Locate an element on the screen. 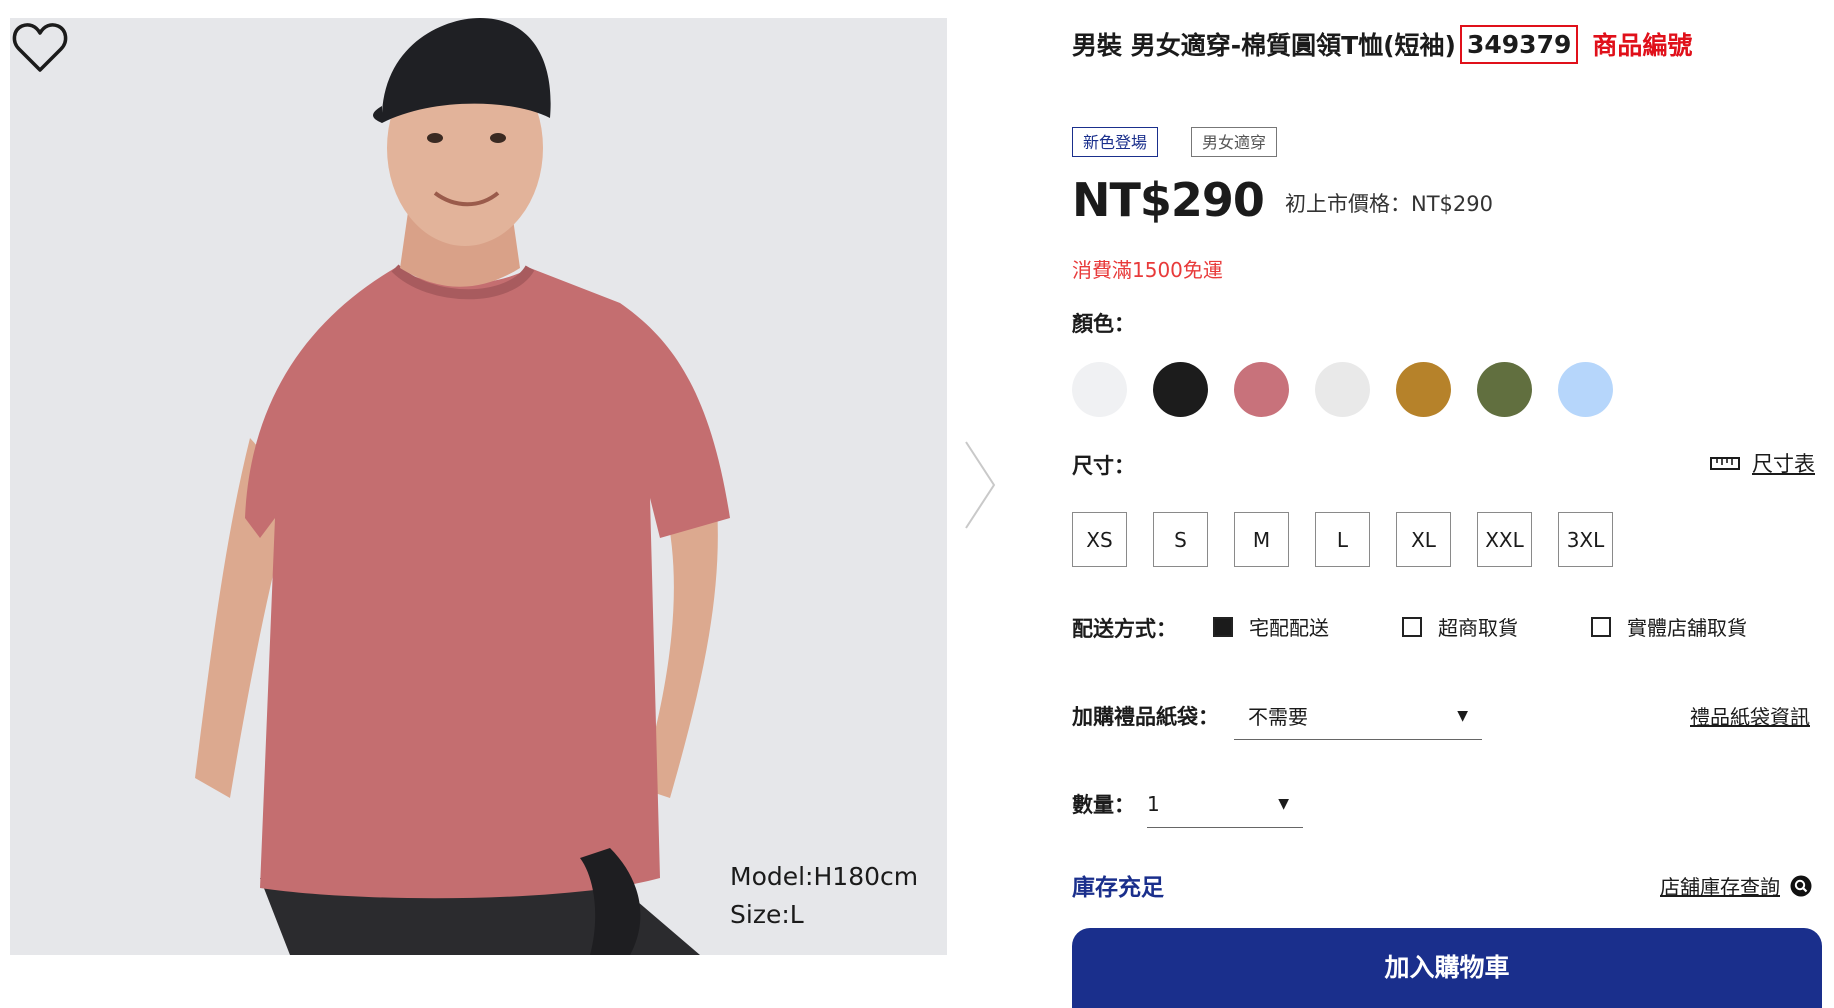 The height and width of the screenshot is (1008, 1834). tag-new-color: 新色登場 is located at coordinates (1115, 142).